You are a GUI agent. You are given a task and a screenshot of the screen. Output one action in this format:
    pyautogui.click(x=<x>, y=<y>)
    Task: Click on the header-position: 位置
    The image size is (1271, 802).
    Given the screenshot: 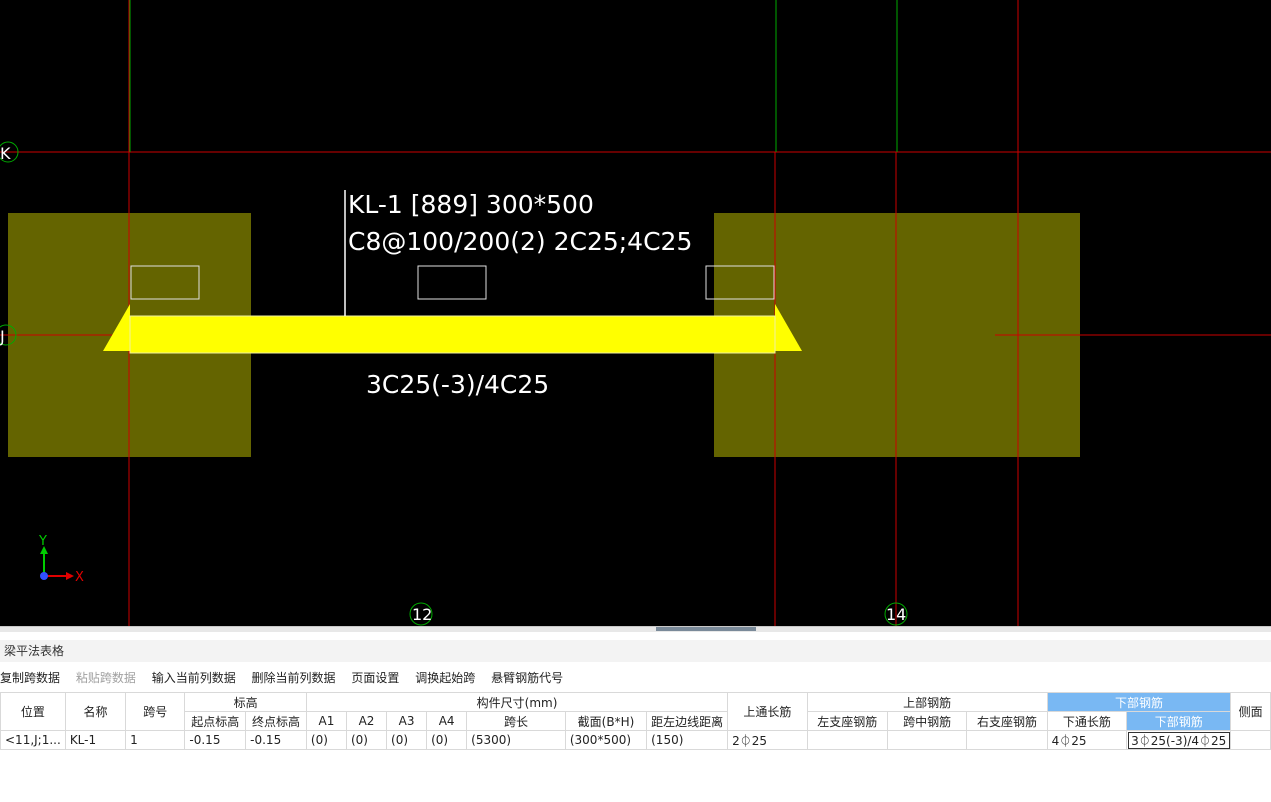 What is the action you would take?
    pyautogui.click(x=33, y=711)
    